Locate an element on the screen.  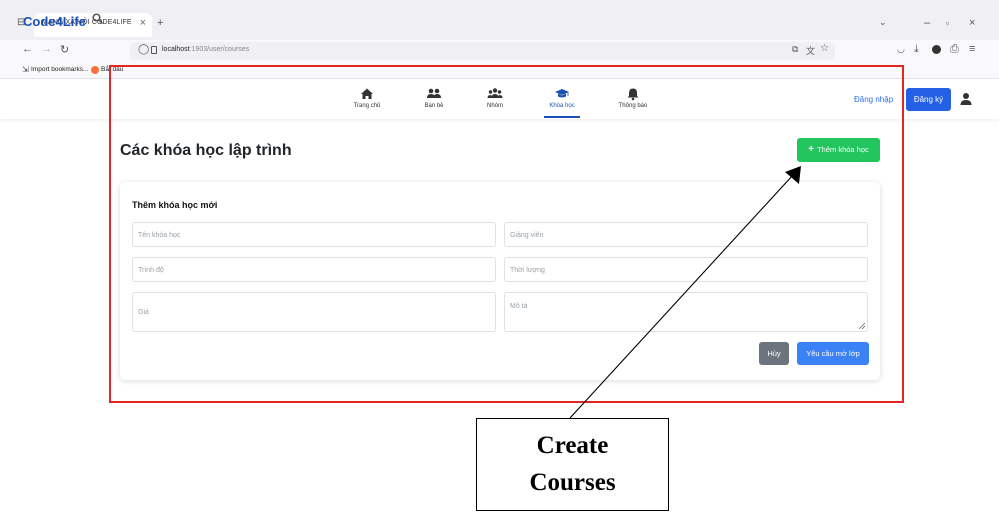
menu-icon: ≡ is located at coordinates (972, 49).